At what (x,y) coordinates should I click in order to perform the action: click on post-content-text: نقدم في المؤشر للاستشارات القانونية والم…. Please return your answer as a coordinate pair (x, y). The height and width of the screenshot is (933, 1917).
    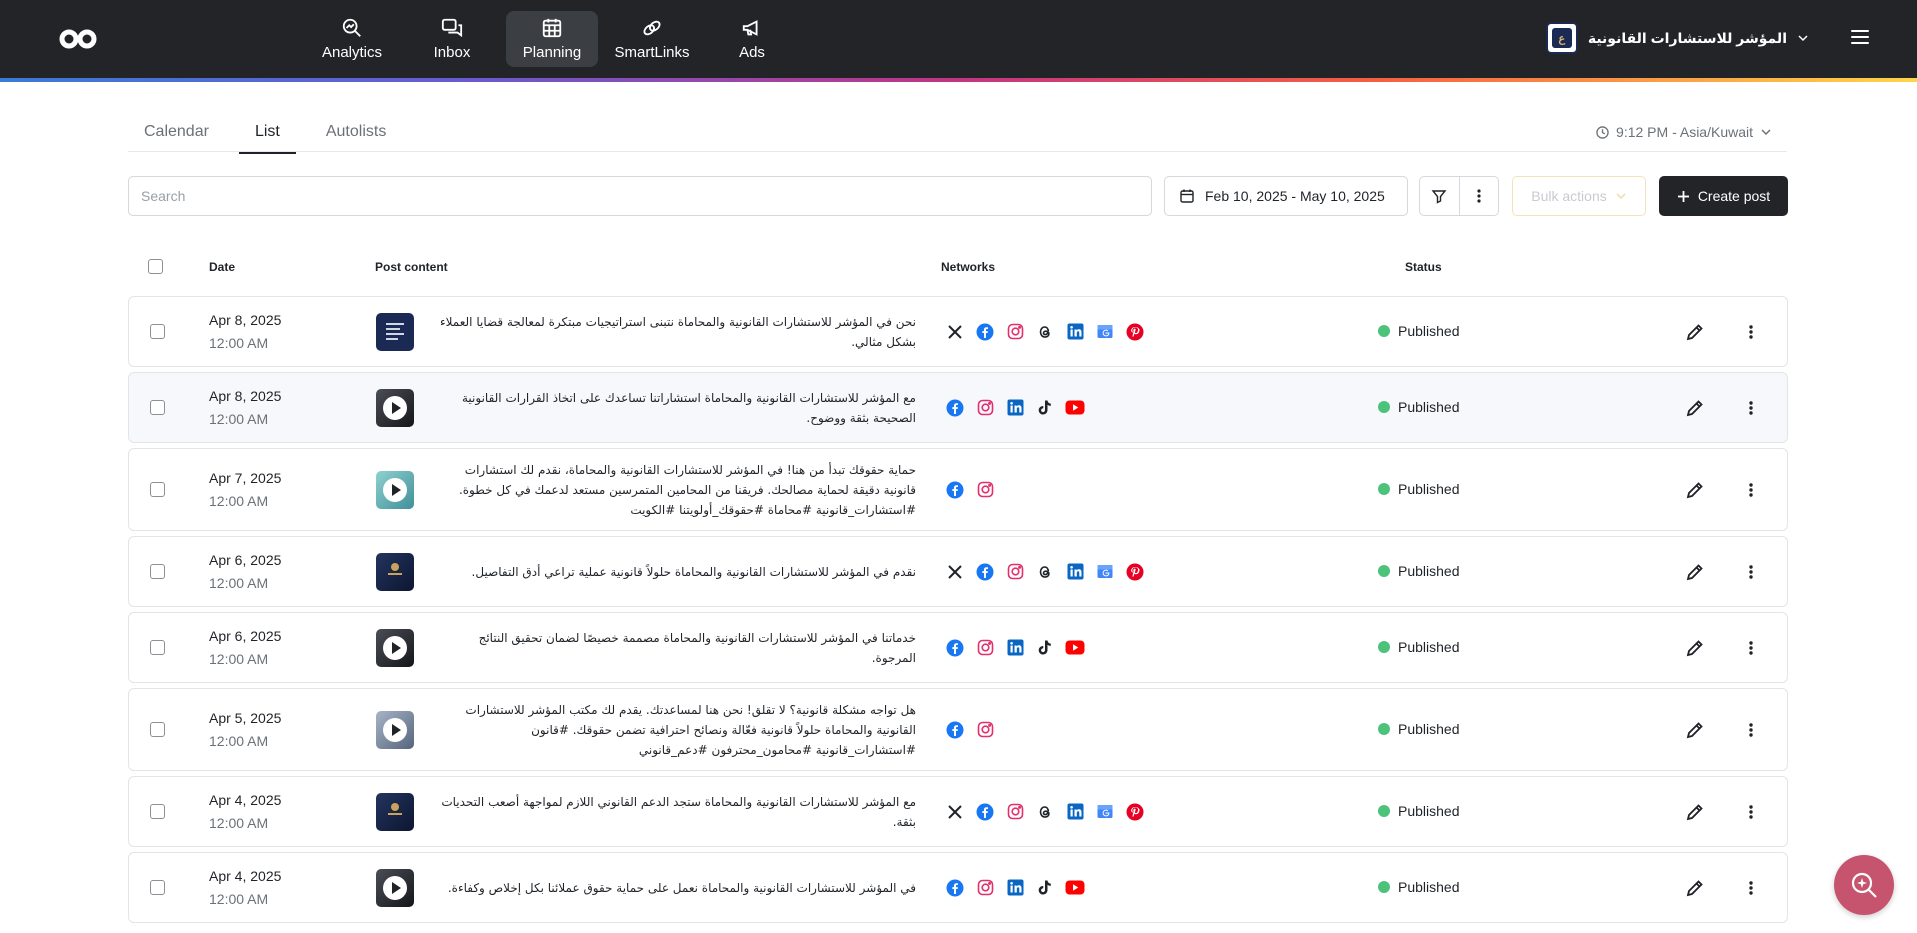
    Looking at the image, I should click on (673, 572).